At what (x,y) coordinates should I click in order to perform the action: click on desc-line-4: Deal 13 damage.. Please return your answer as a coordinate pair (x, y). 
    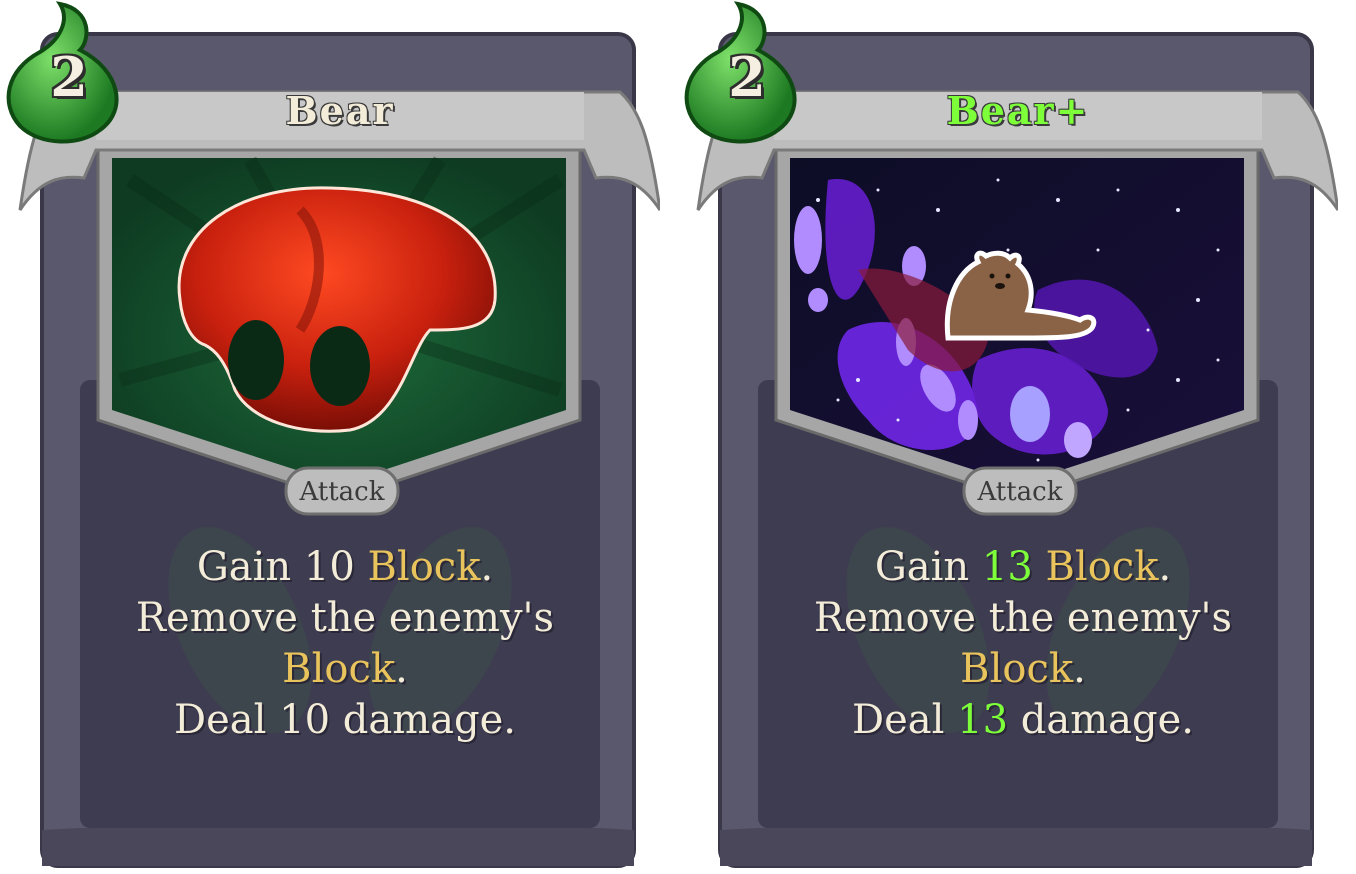
    Looking at the image, I should click on (1023, 720).